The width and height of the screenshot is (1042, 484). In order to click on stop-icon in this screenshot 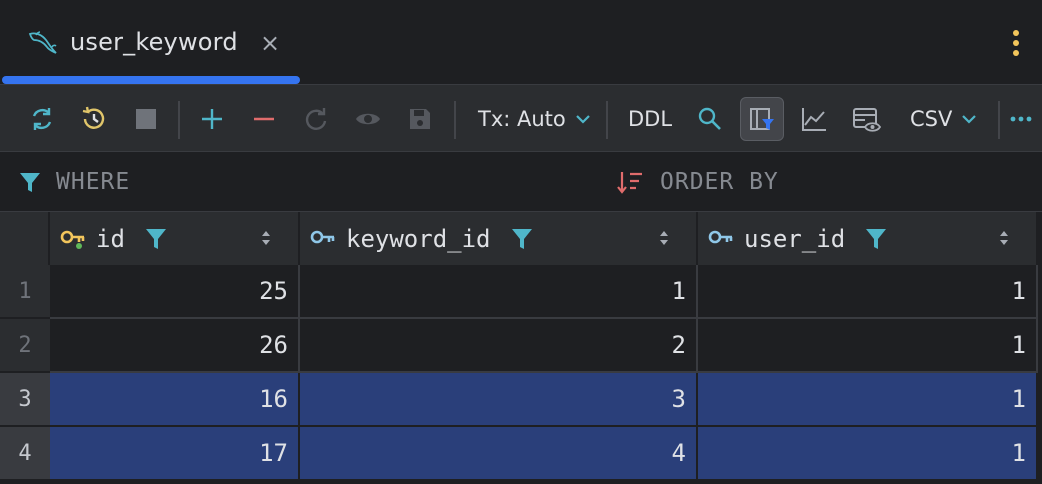, I will do `click(146, 119)`.